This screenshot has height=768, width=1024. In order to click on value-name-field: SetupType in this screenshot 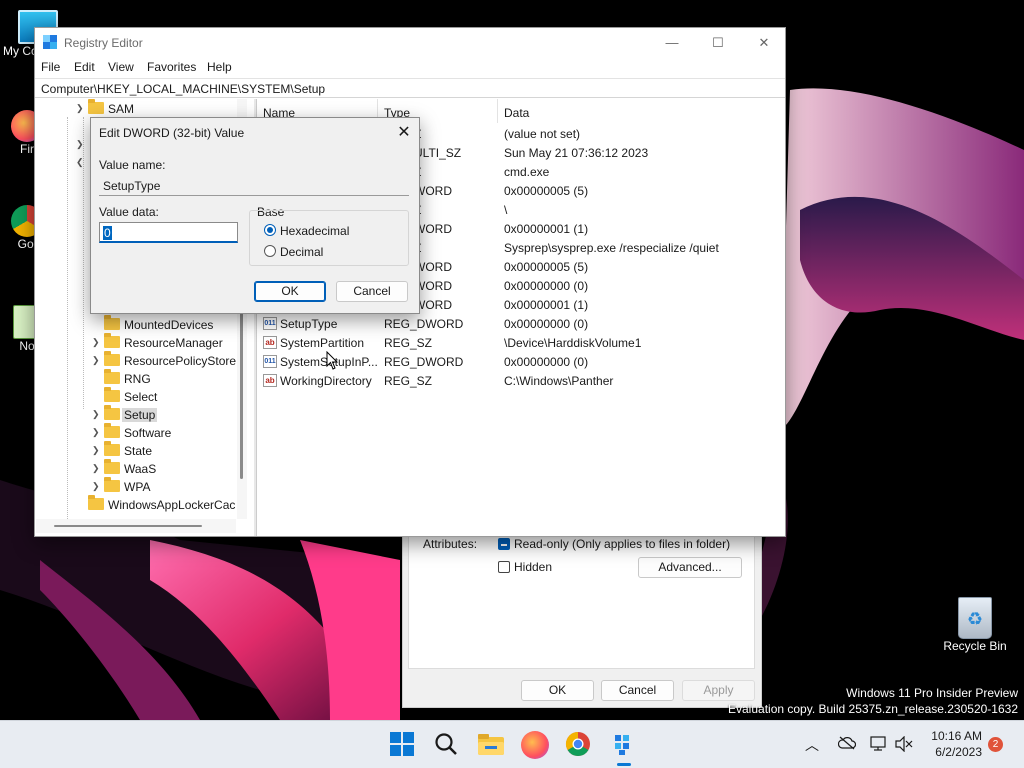, I will do `click(254, 187)`.